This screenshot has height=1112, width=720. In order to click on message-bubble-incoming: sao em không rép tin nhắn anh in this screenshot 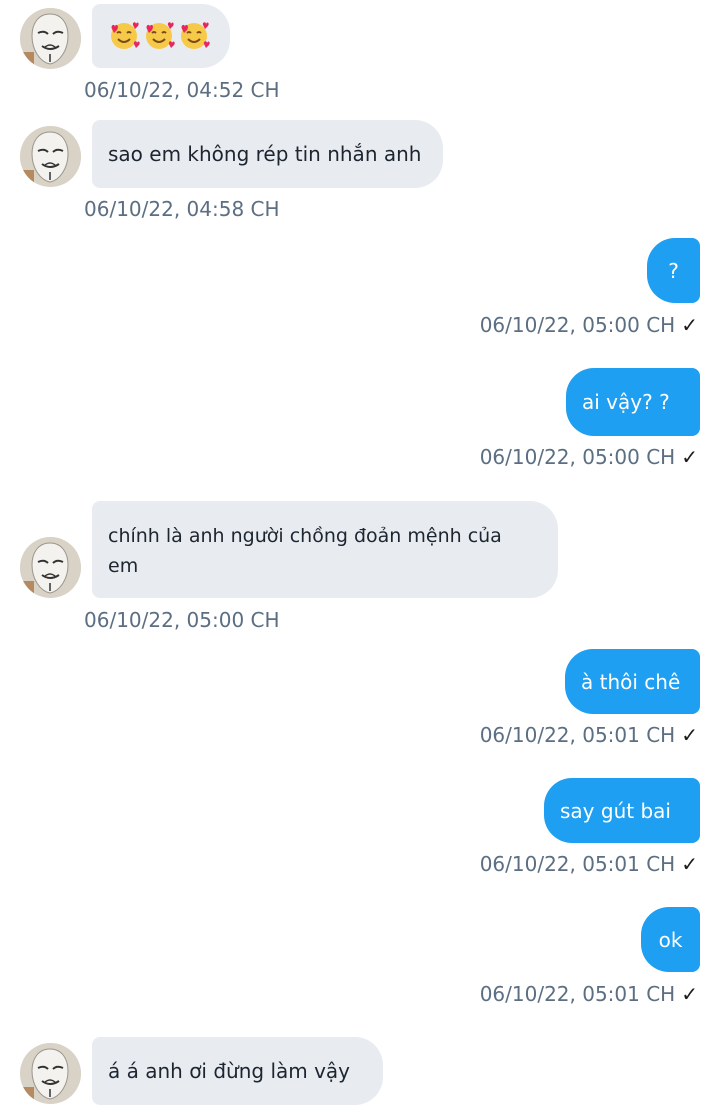, I will do `click(267, 154)`.